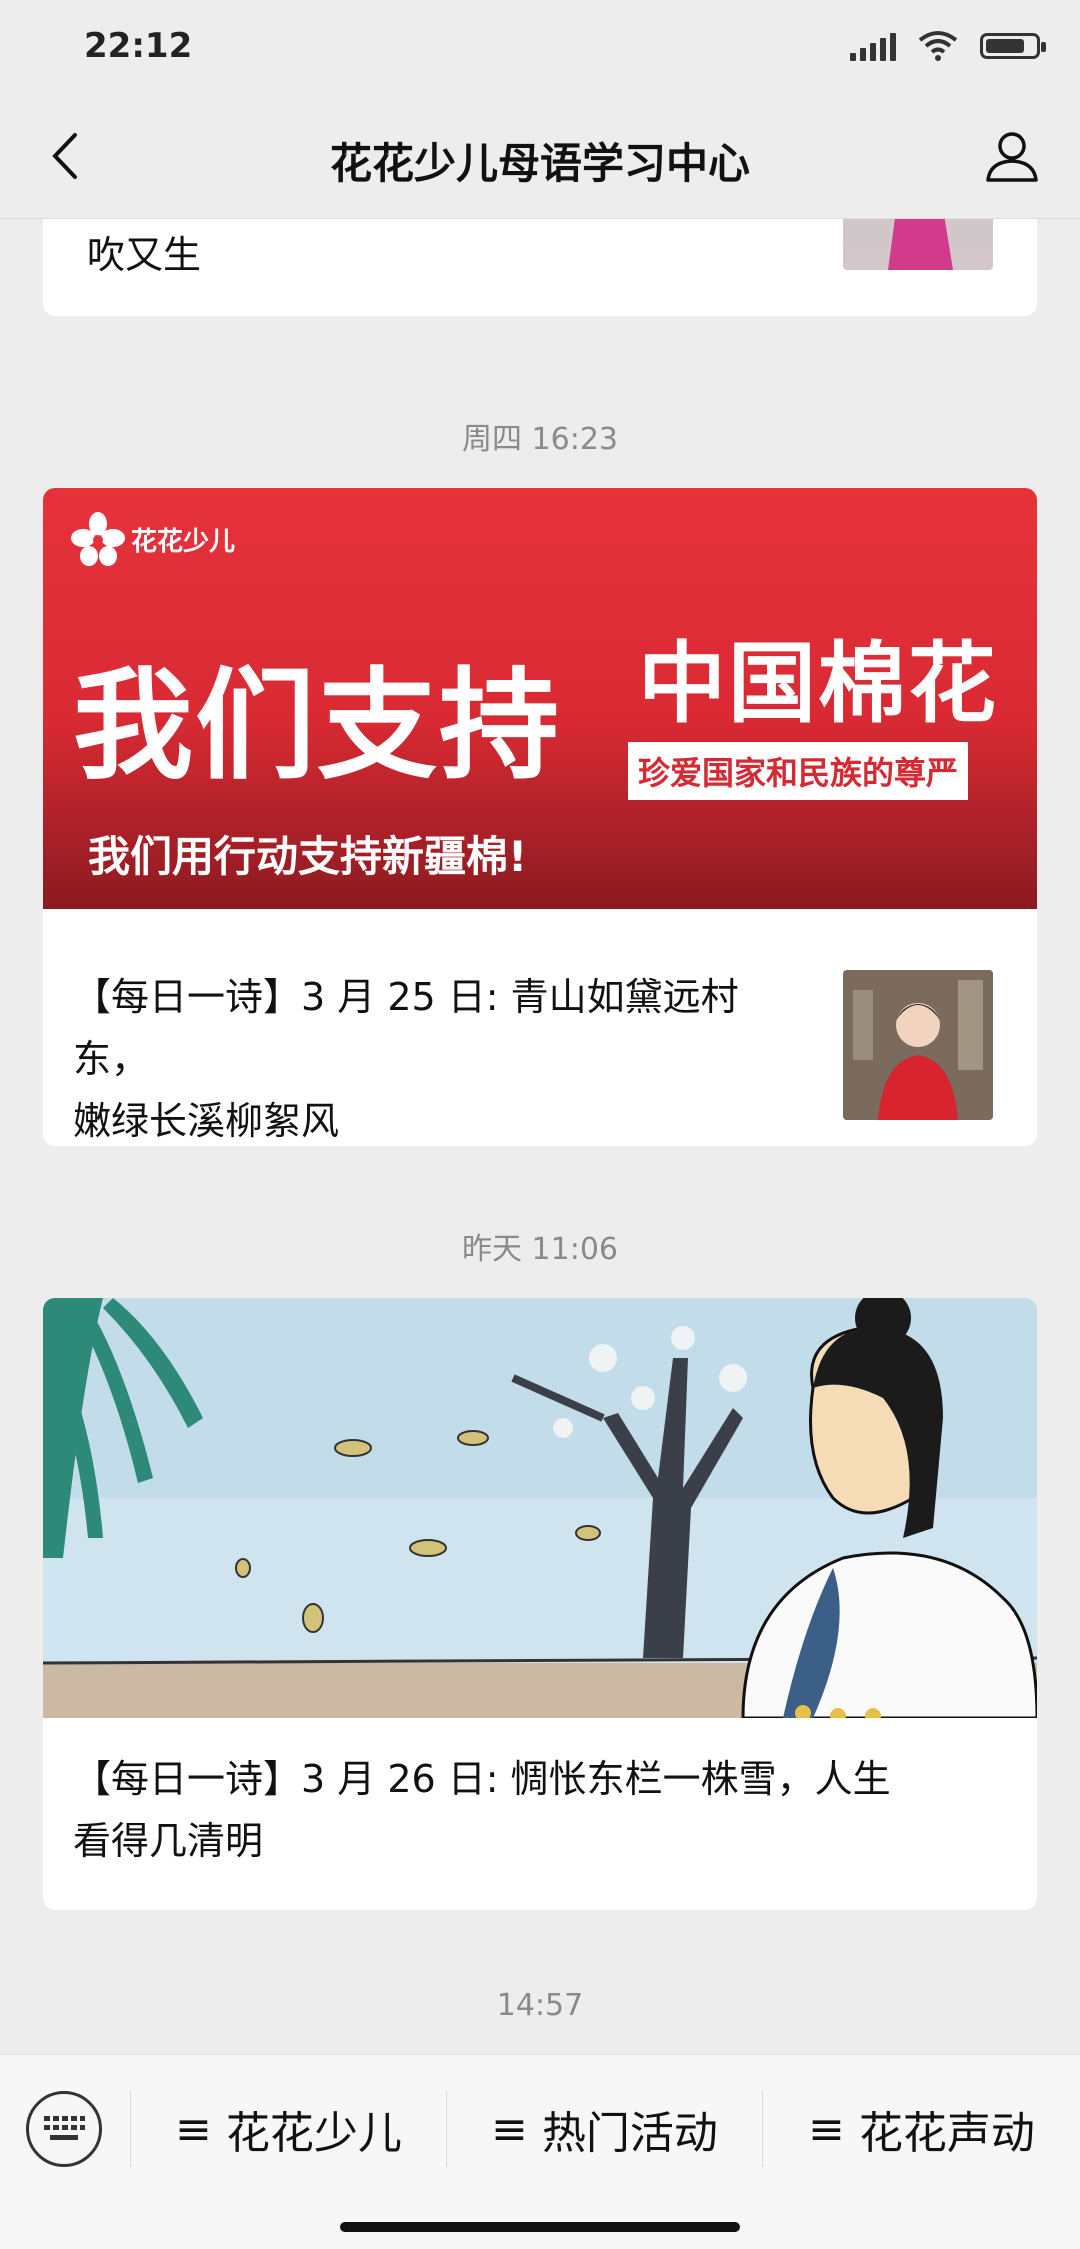  Describe the element at coordinates (144, 255) in the screenshot. I see `article-title: 吹又生` at that location.